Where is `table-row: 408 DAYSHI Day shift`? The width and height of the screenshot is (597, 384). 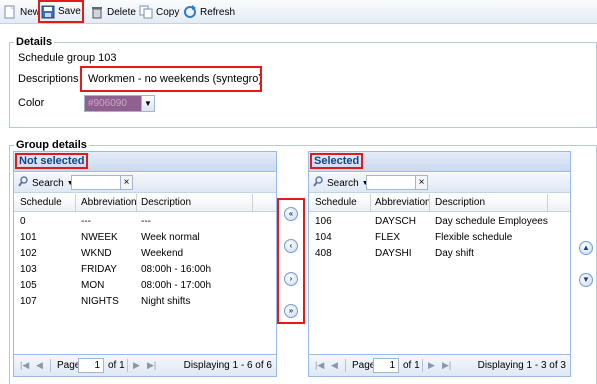
table-row: 408 DAYSHI Day shift is located at coordinates (439, 254).